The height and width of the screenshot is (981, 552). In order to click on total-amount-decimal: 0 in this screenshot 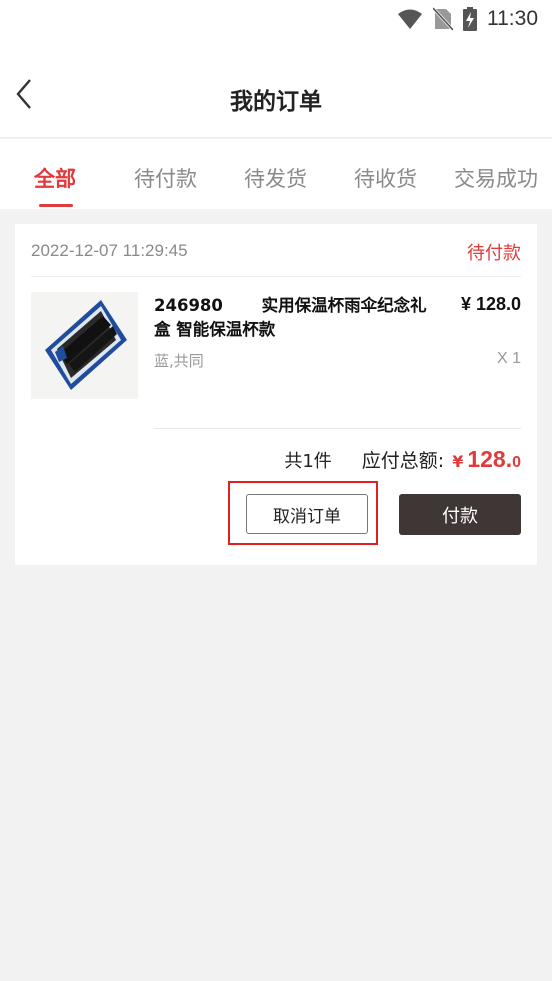, I will do `click(516, 462)`.